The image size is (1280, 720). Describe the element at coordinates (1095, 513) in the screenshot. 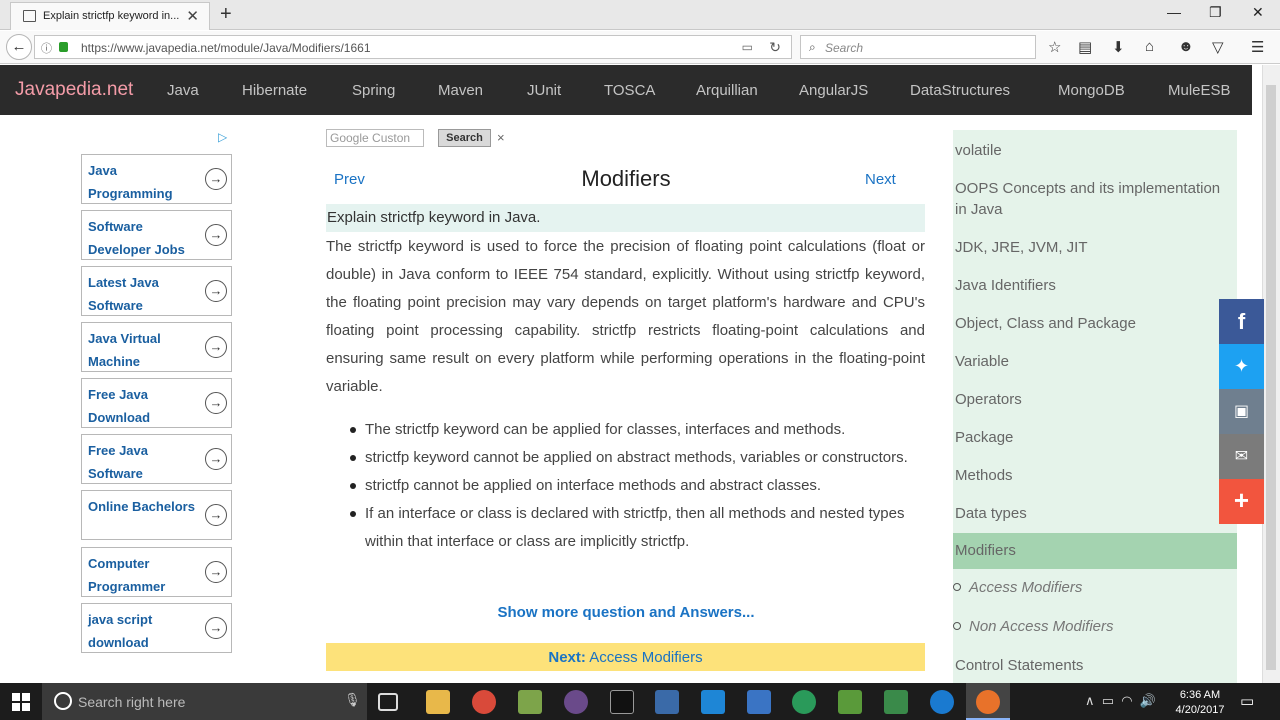

I see `sidebar-item: Data types` at that location.